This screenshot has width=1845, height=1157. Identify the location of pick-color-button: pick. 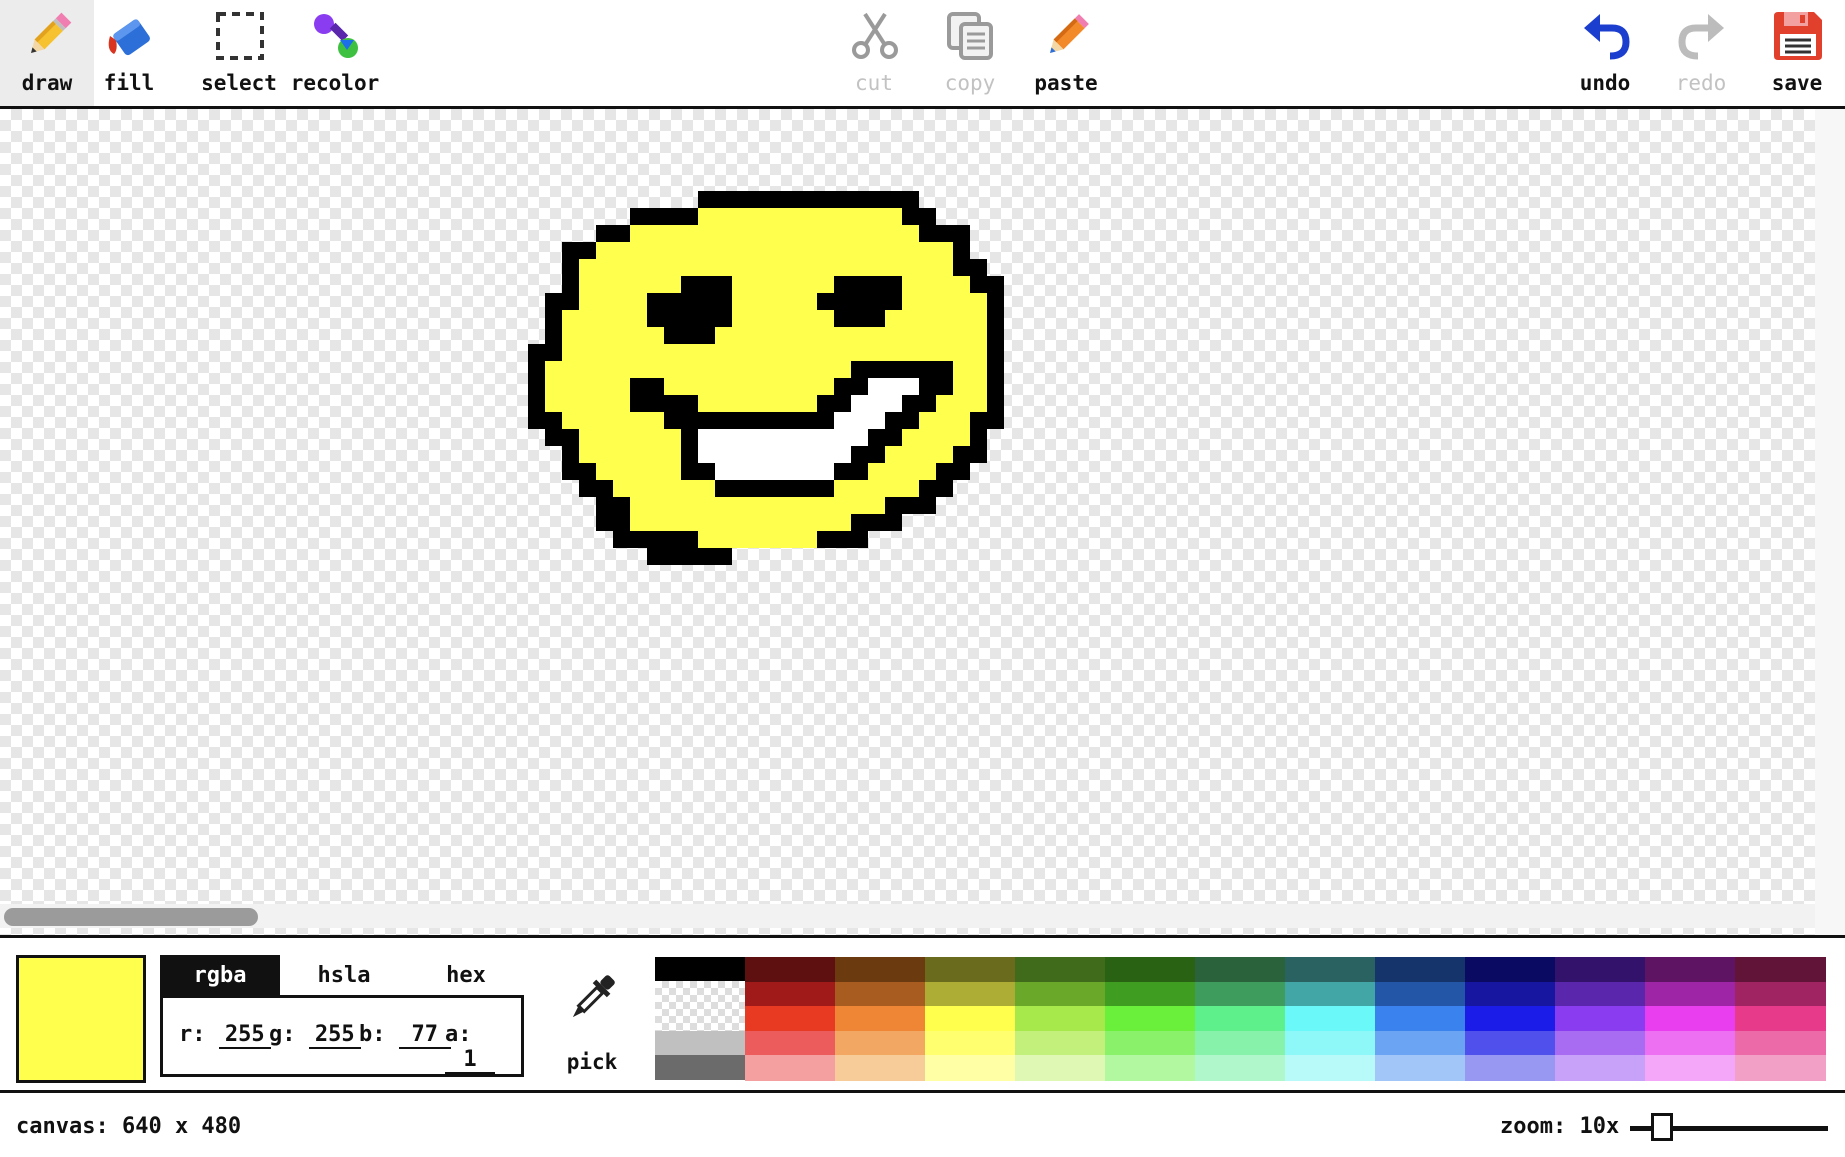
(592, 1022).